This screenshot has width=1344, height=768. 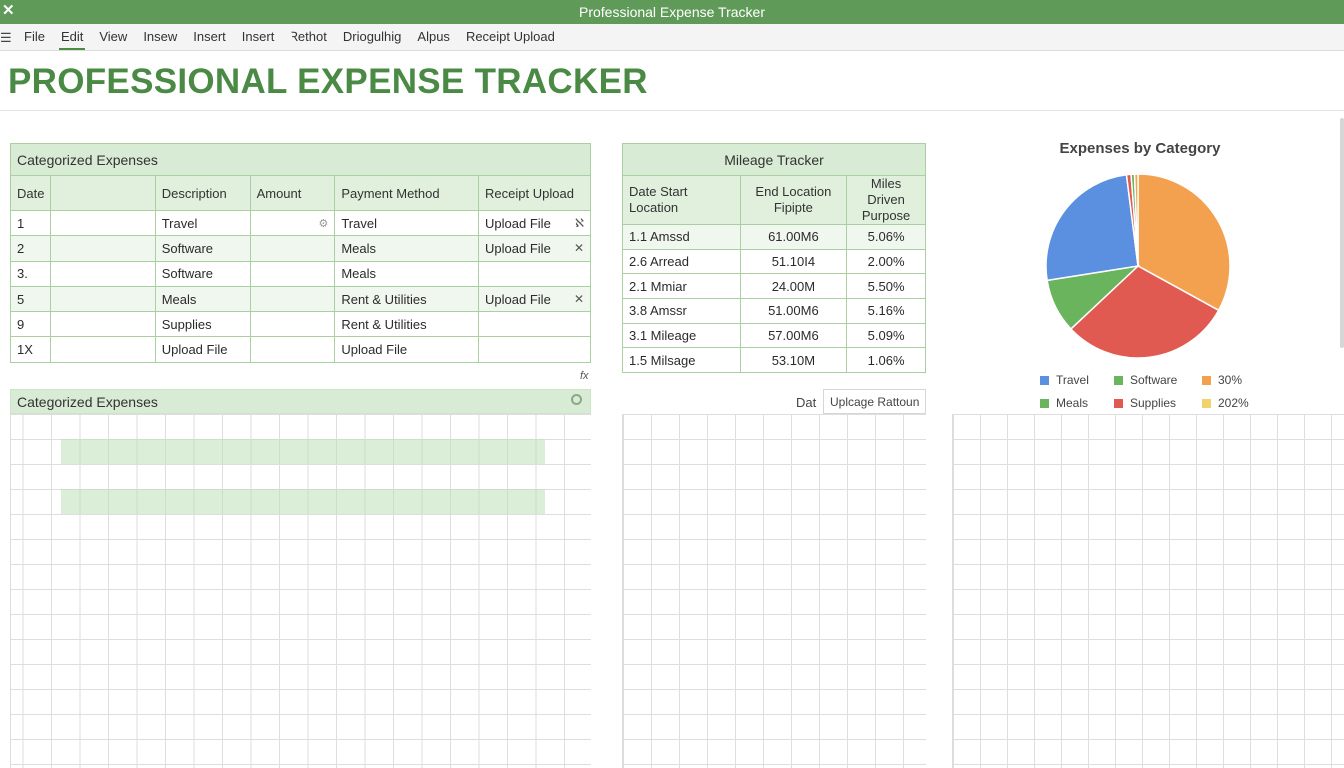 What do you see at coordinates (160, 37) in the screenshot?
I see `menu-item: Insew` at bounding box center [160, 37].